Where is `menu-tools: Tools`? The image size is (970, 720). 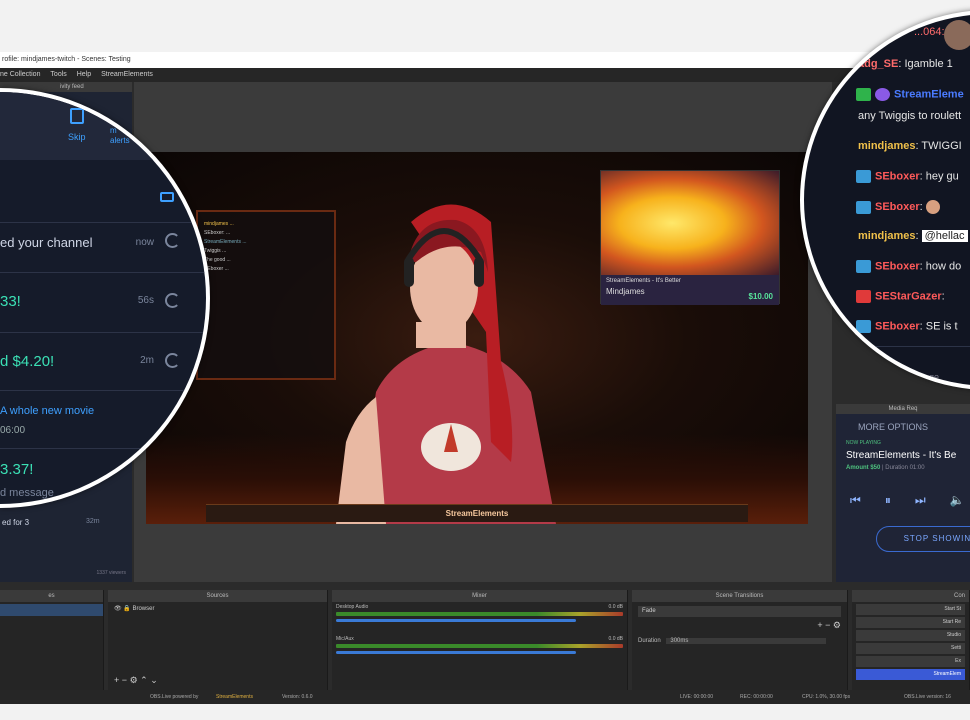
menu-tools: Tools is located at coordinates (58, 75).